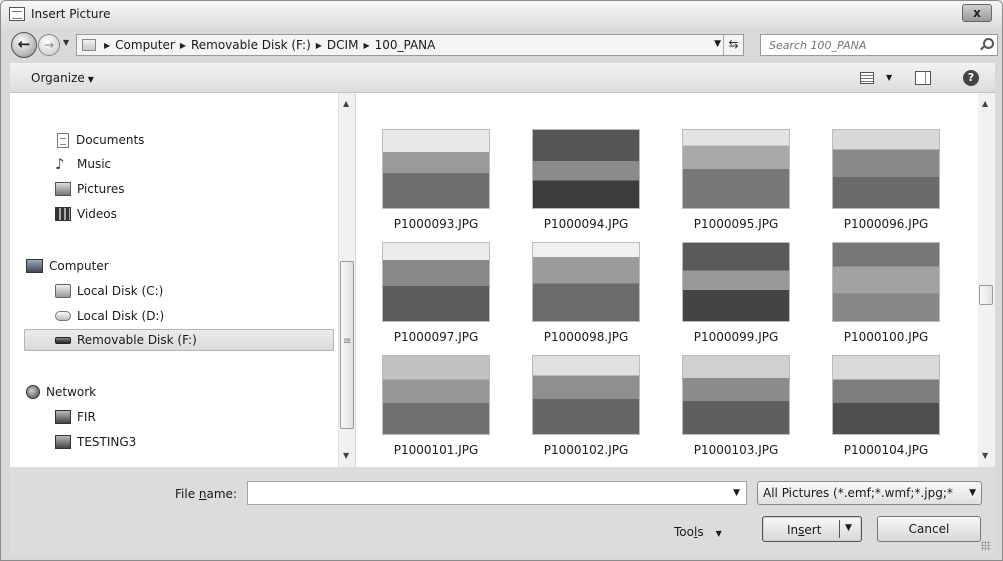 The width and height of the screenshot is (1003, 561). What do you see at coordinates (60, 164) in the screenshot?
I see `music-icon: ♪` at bounding box center [60, 164].